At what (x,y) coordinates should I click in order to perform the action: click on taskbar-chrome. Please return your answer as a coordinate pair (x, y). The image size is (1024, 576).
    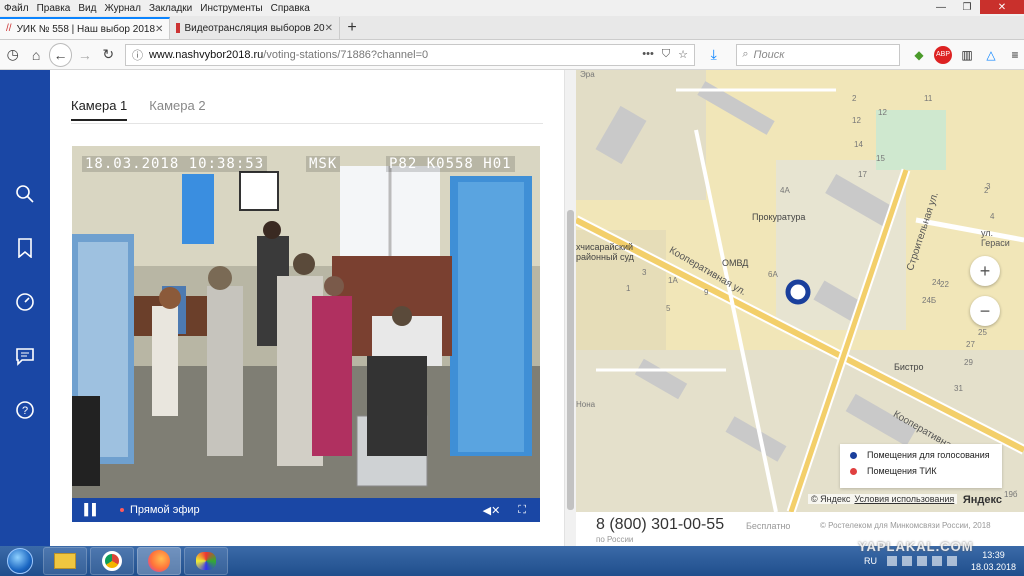
    Looking at the image, I should click on (112, 561).